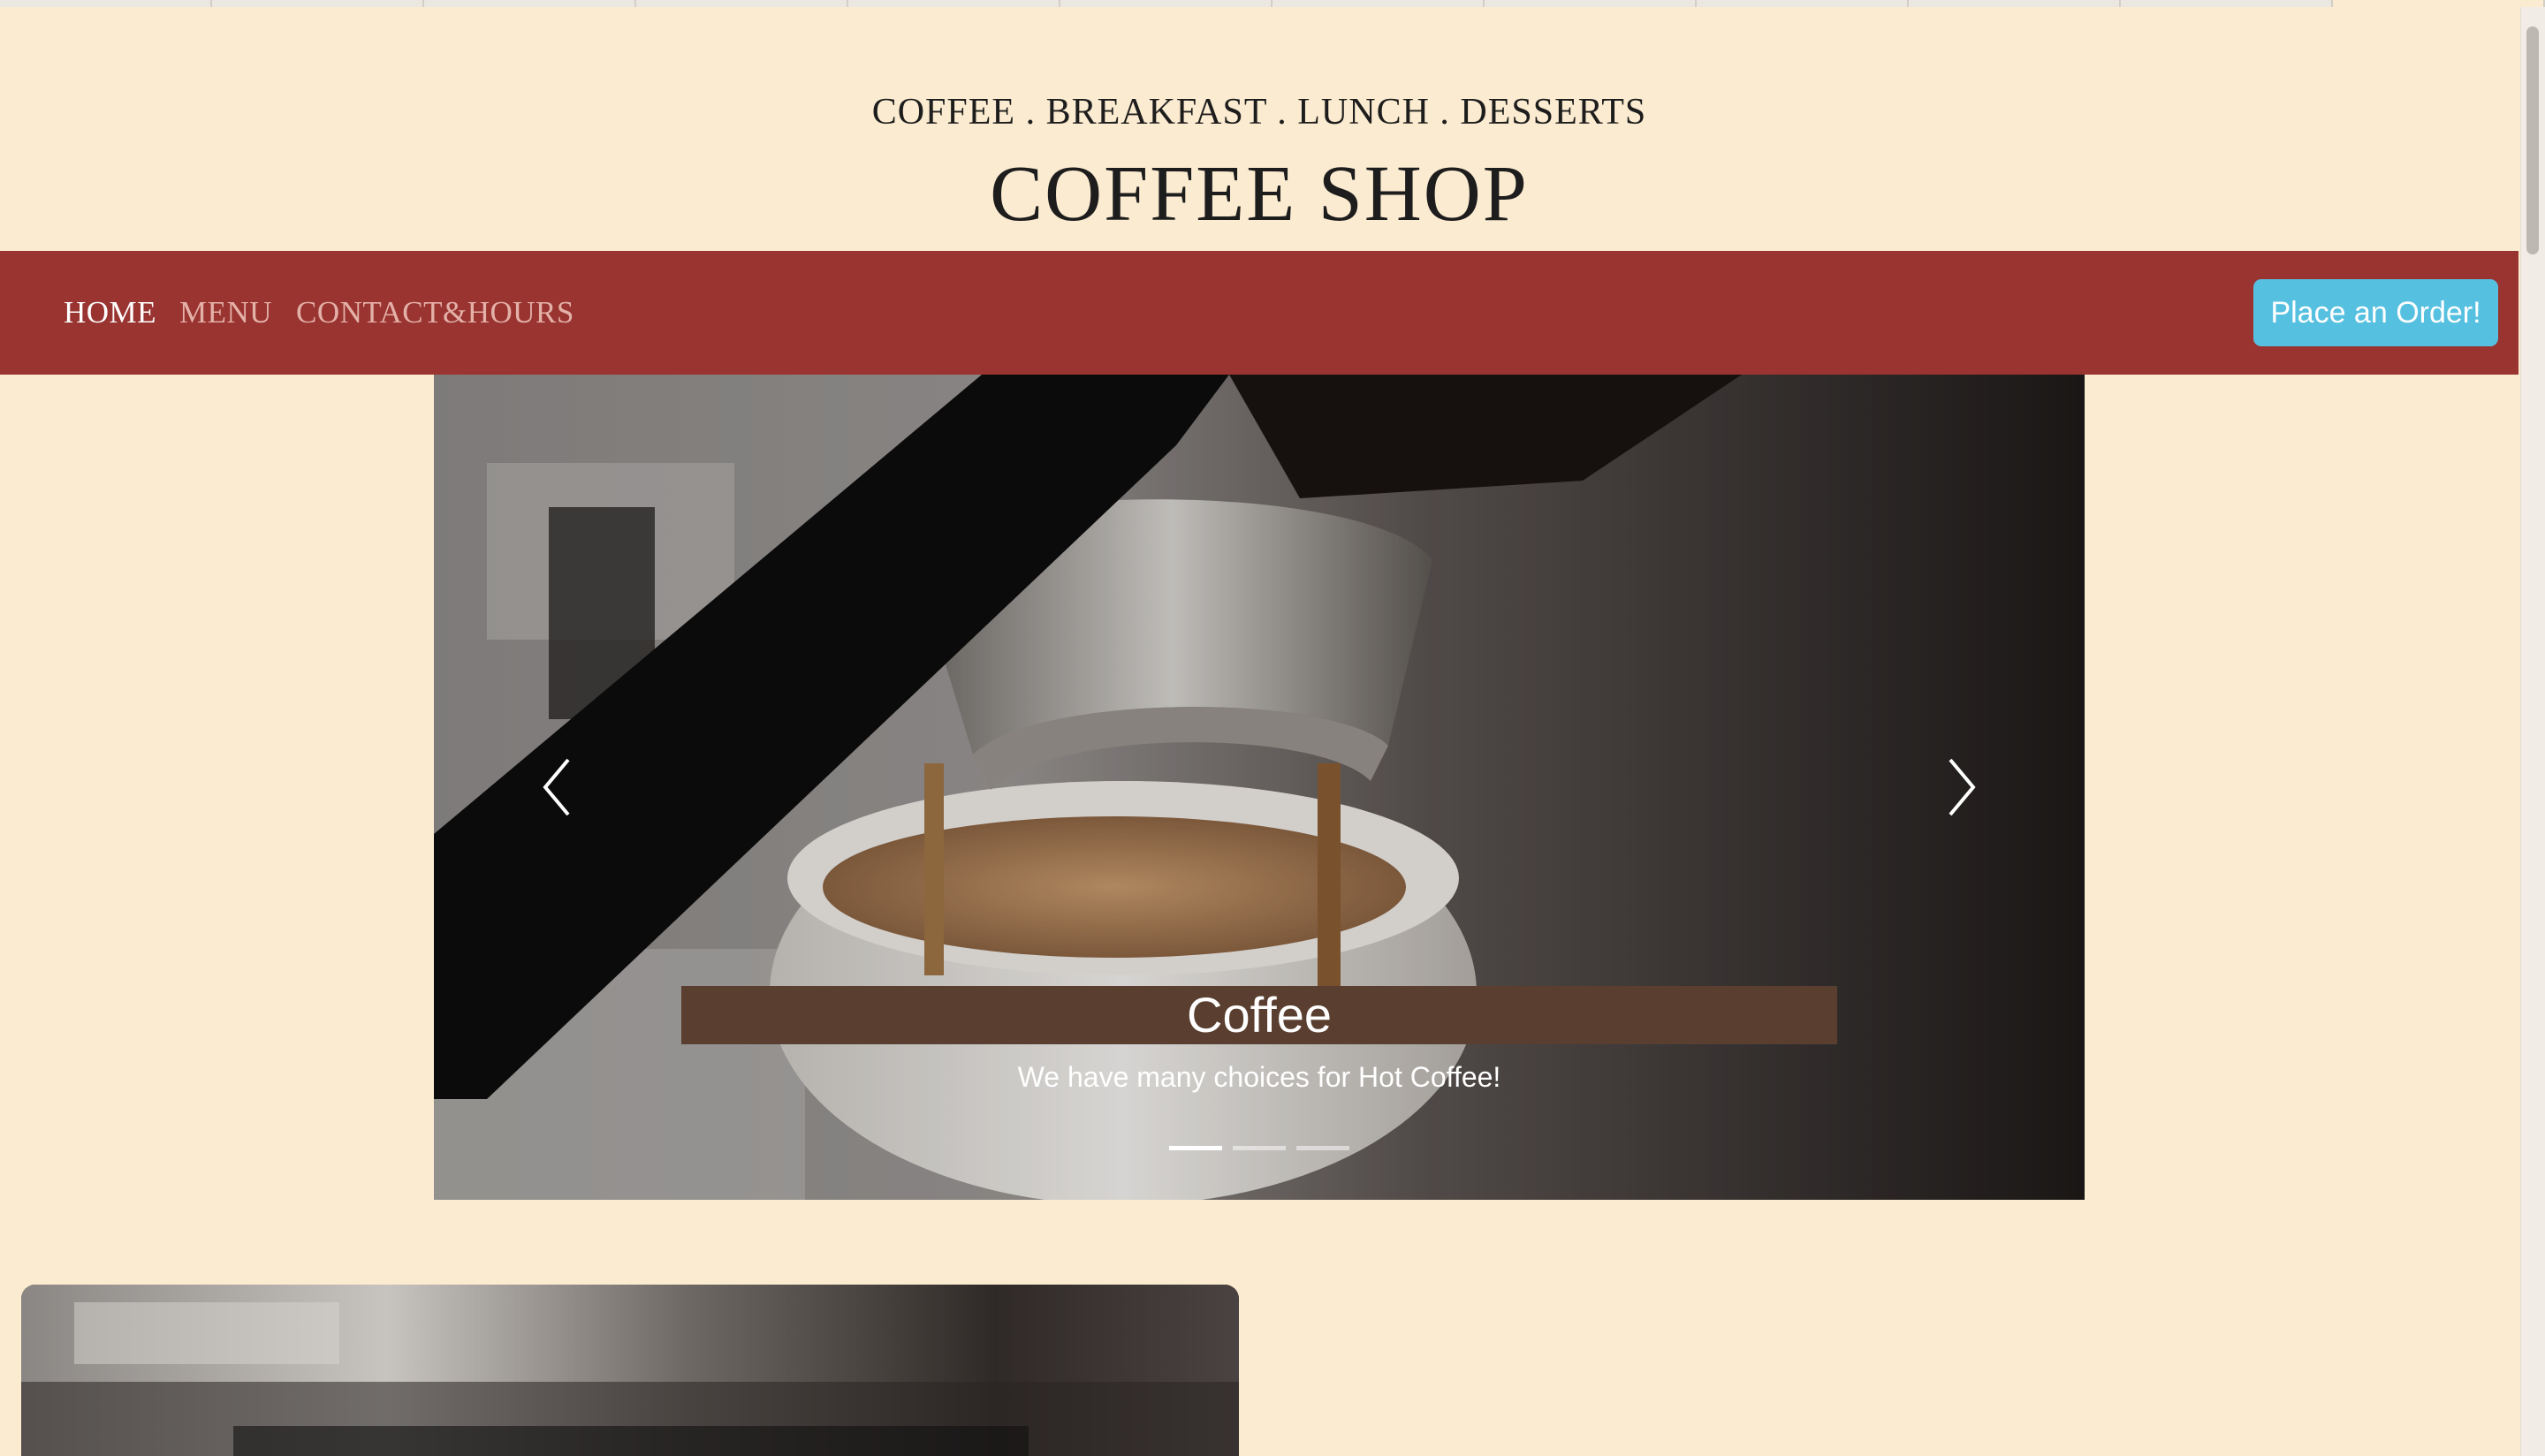 The image size is (2545, 1456). I want to click on content-card-image, so click(630, 1370).